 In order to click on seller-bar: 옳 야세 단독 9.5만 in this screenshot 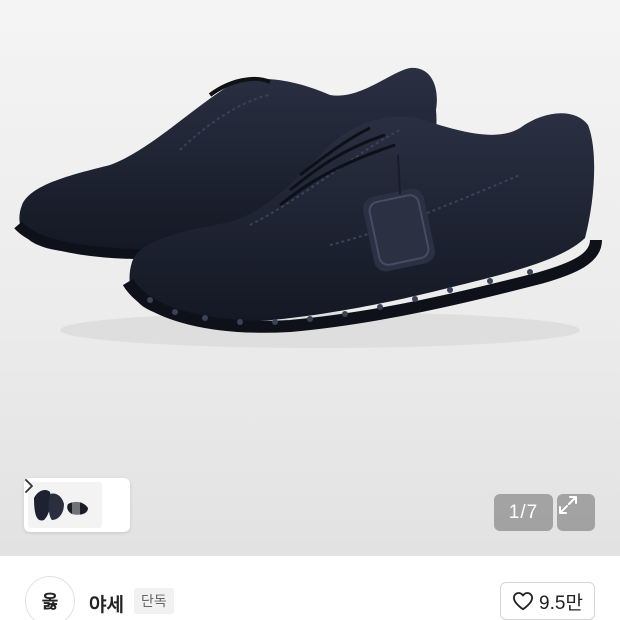, I will do `click(310, 588)`.